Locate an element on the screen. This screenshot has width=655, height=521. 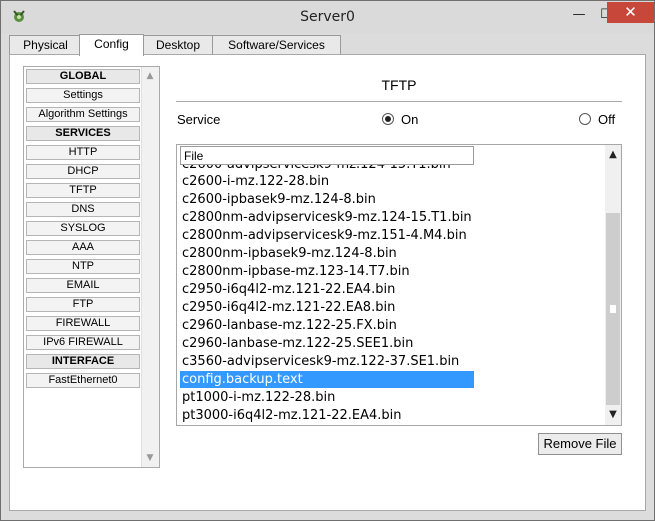
sidebar-item-dns: DNS is located at coordinates (83, 209).